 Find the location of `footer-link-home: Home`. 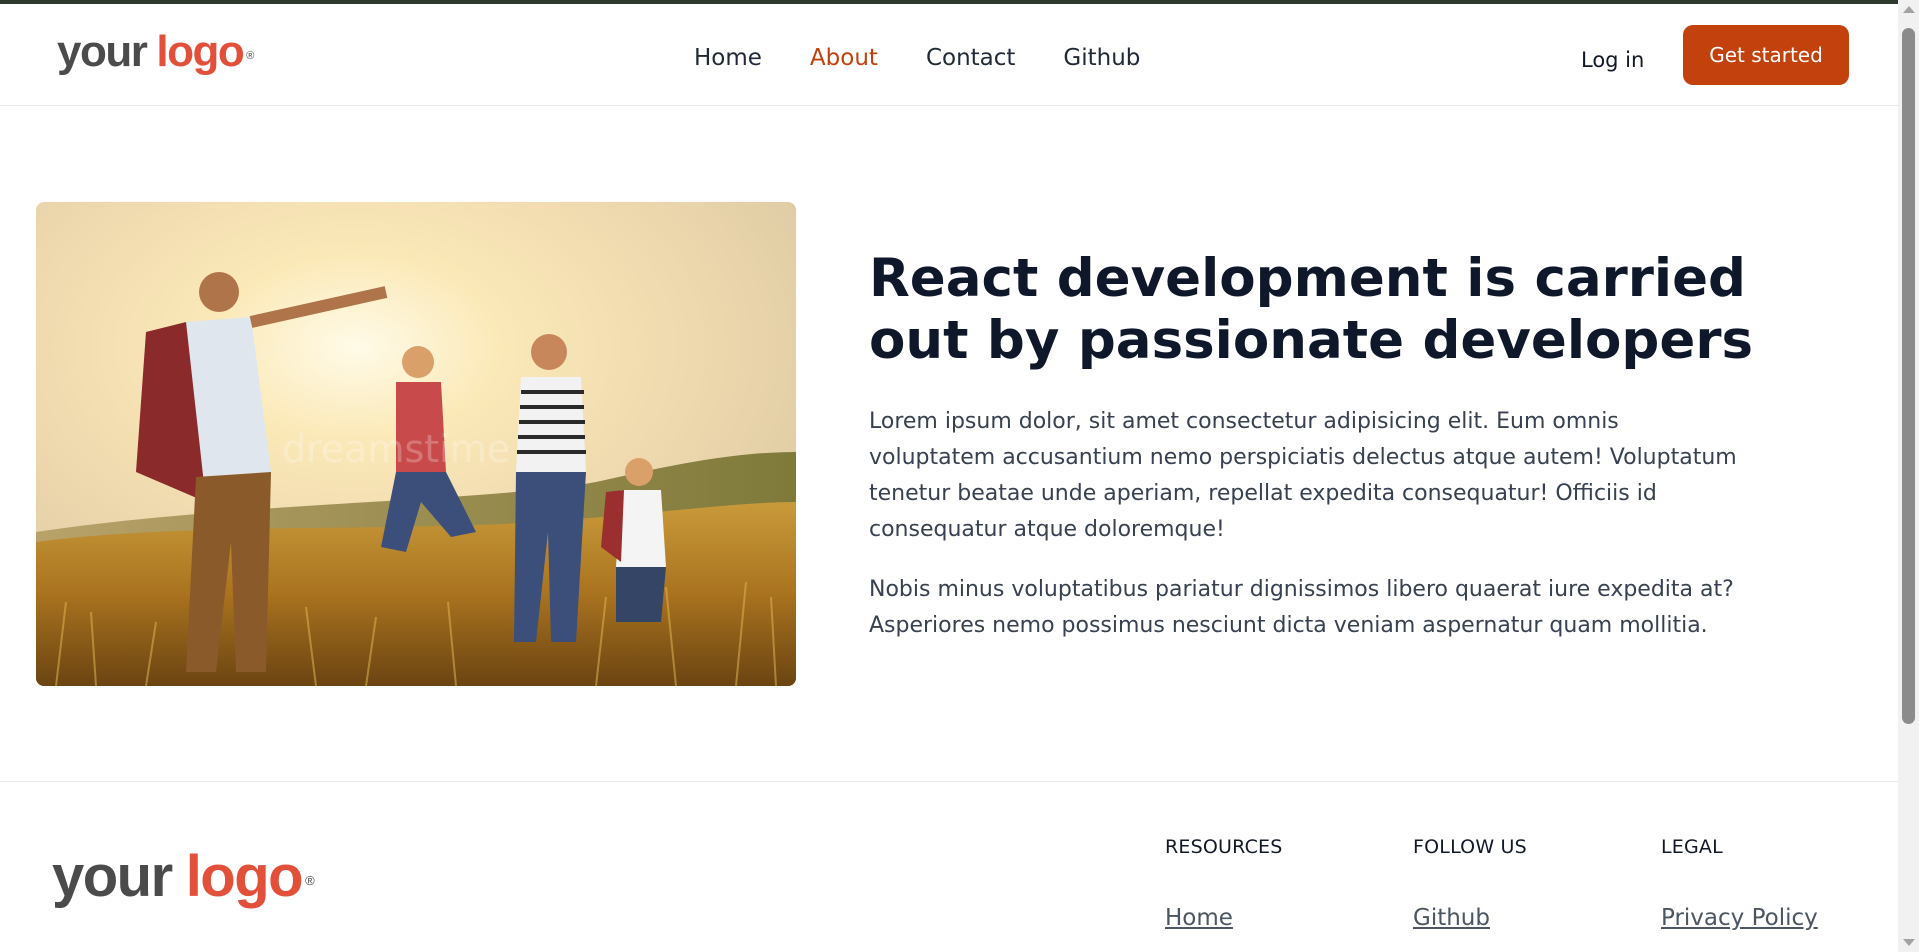

footer-link-home: Home is located at coordinates (1224, 918).